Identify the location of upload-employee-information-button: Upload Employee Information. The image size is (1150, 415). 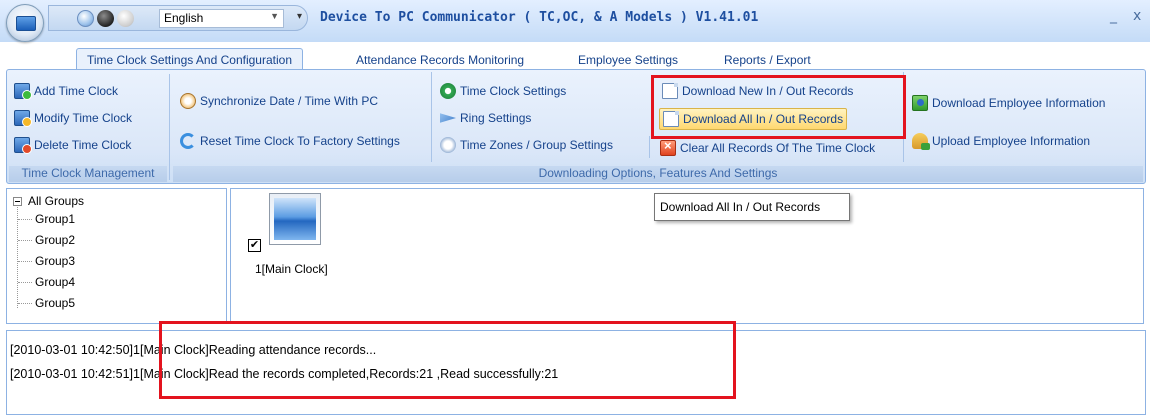
(1001, 141).